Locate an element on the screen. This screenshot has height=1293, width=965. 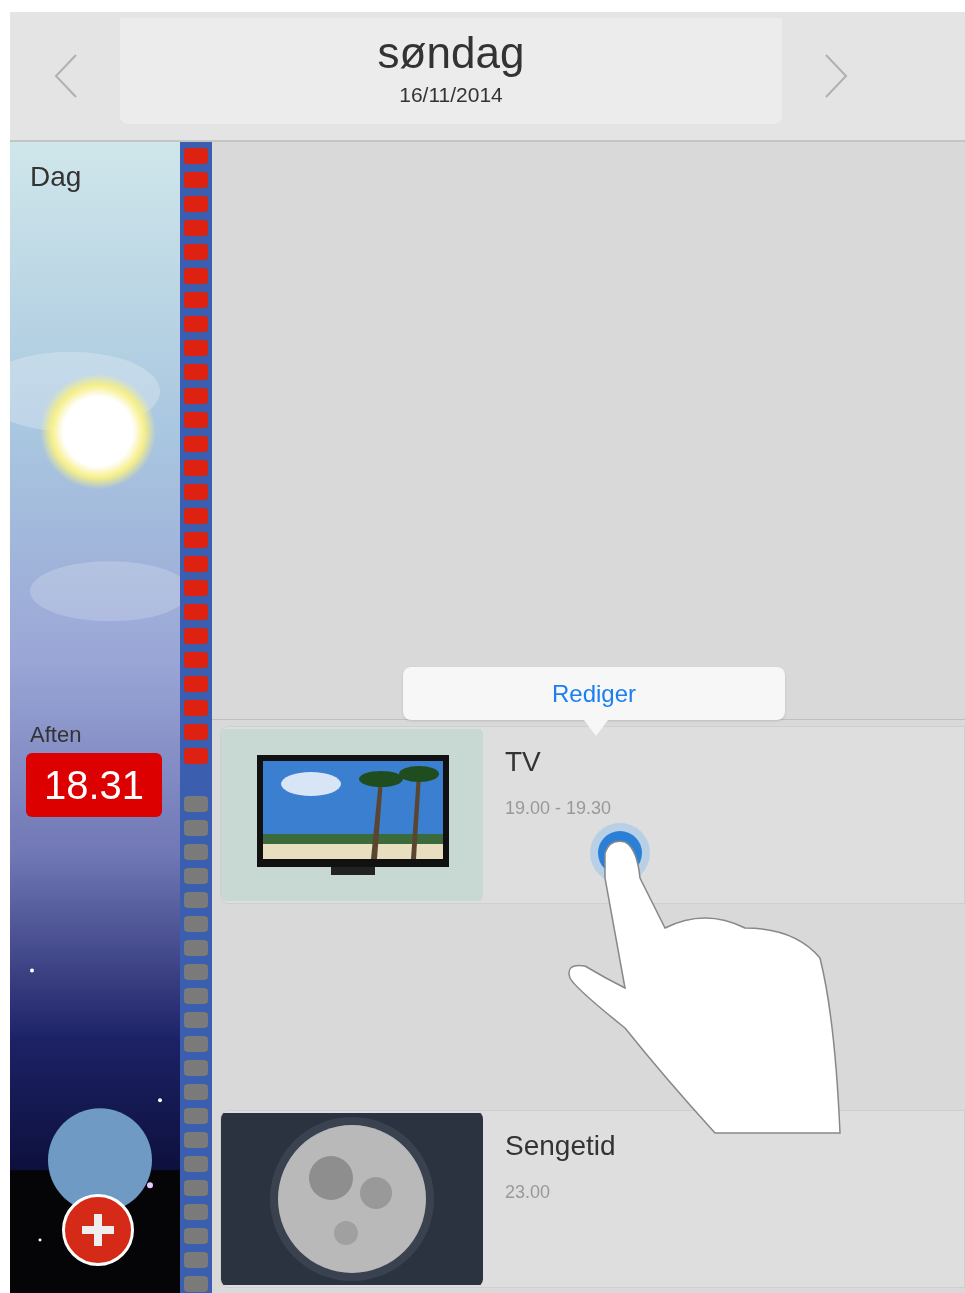
event-card: Sengetid 23.00 is located at coordinates (592, 1199).